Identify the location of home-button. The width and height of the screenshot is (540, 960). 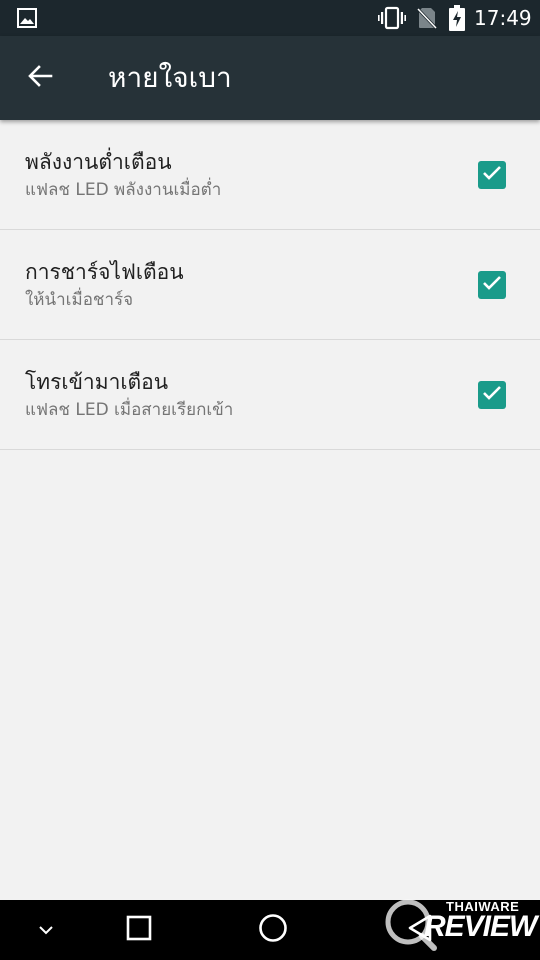
(273, 930).